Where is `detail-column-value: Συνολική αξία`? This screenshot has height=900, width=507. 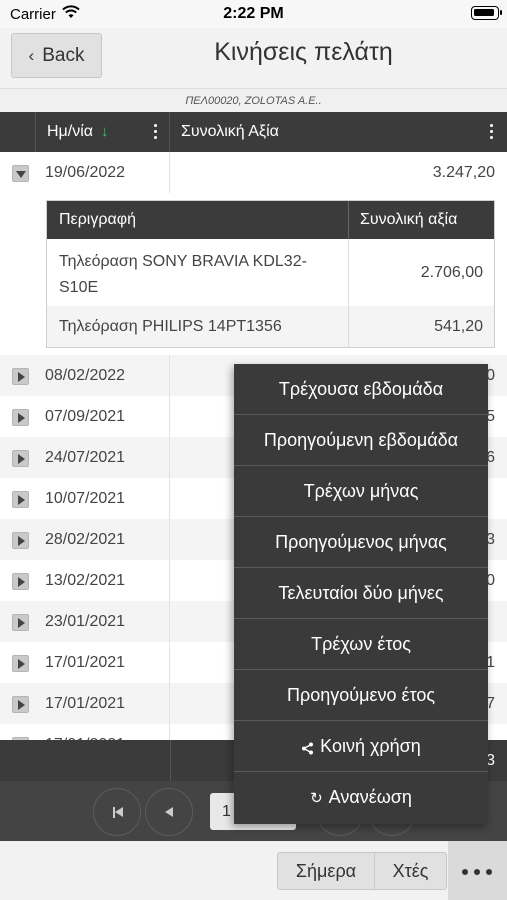 detail-column-value: Συνολική αξία is located at coordinates (409, 219).